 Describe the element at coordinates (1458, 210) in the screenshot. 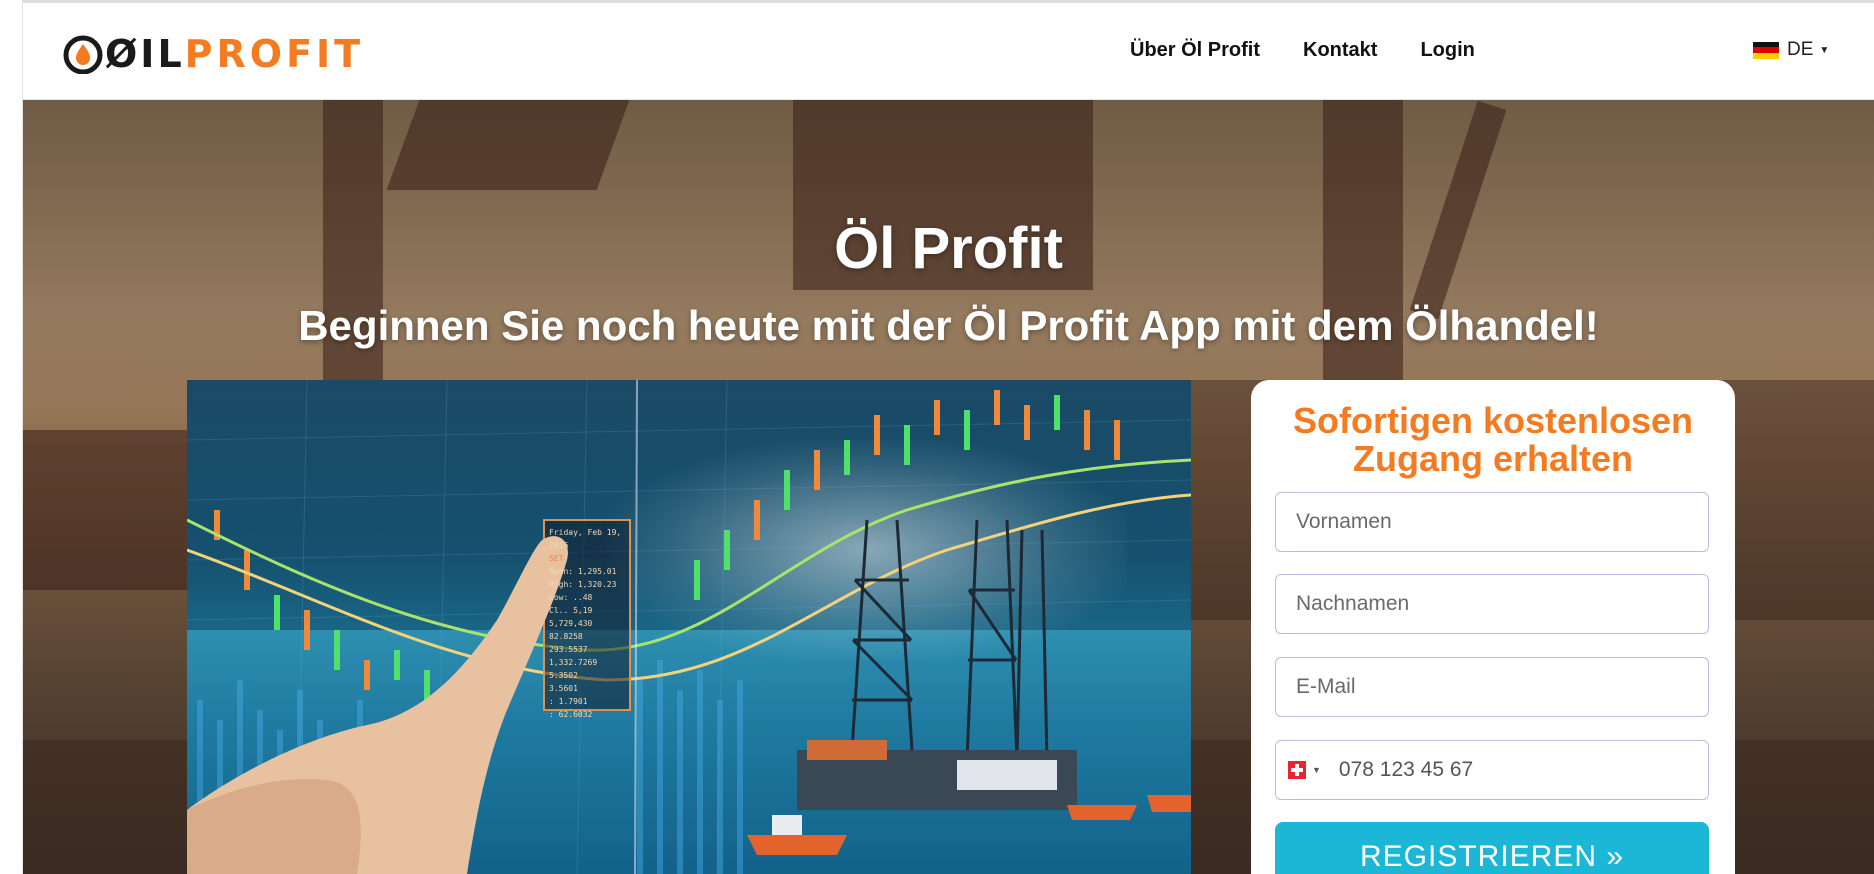

I see `background-rig-boom` at that location.